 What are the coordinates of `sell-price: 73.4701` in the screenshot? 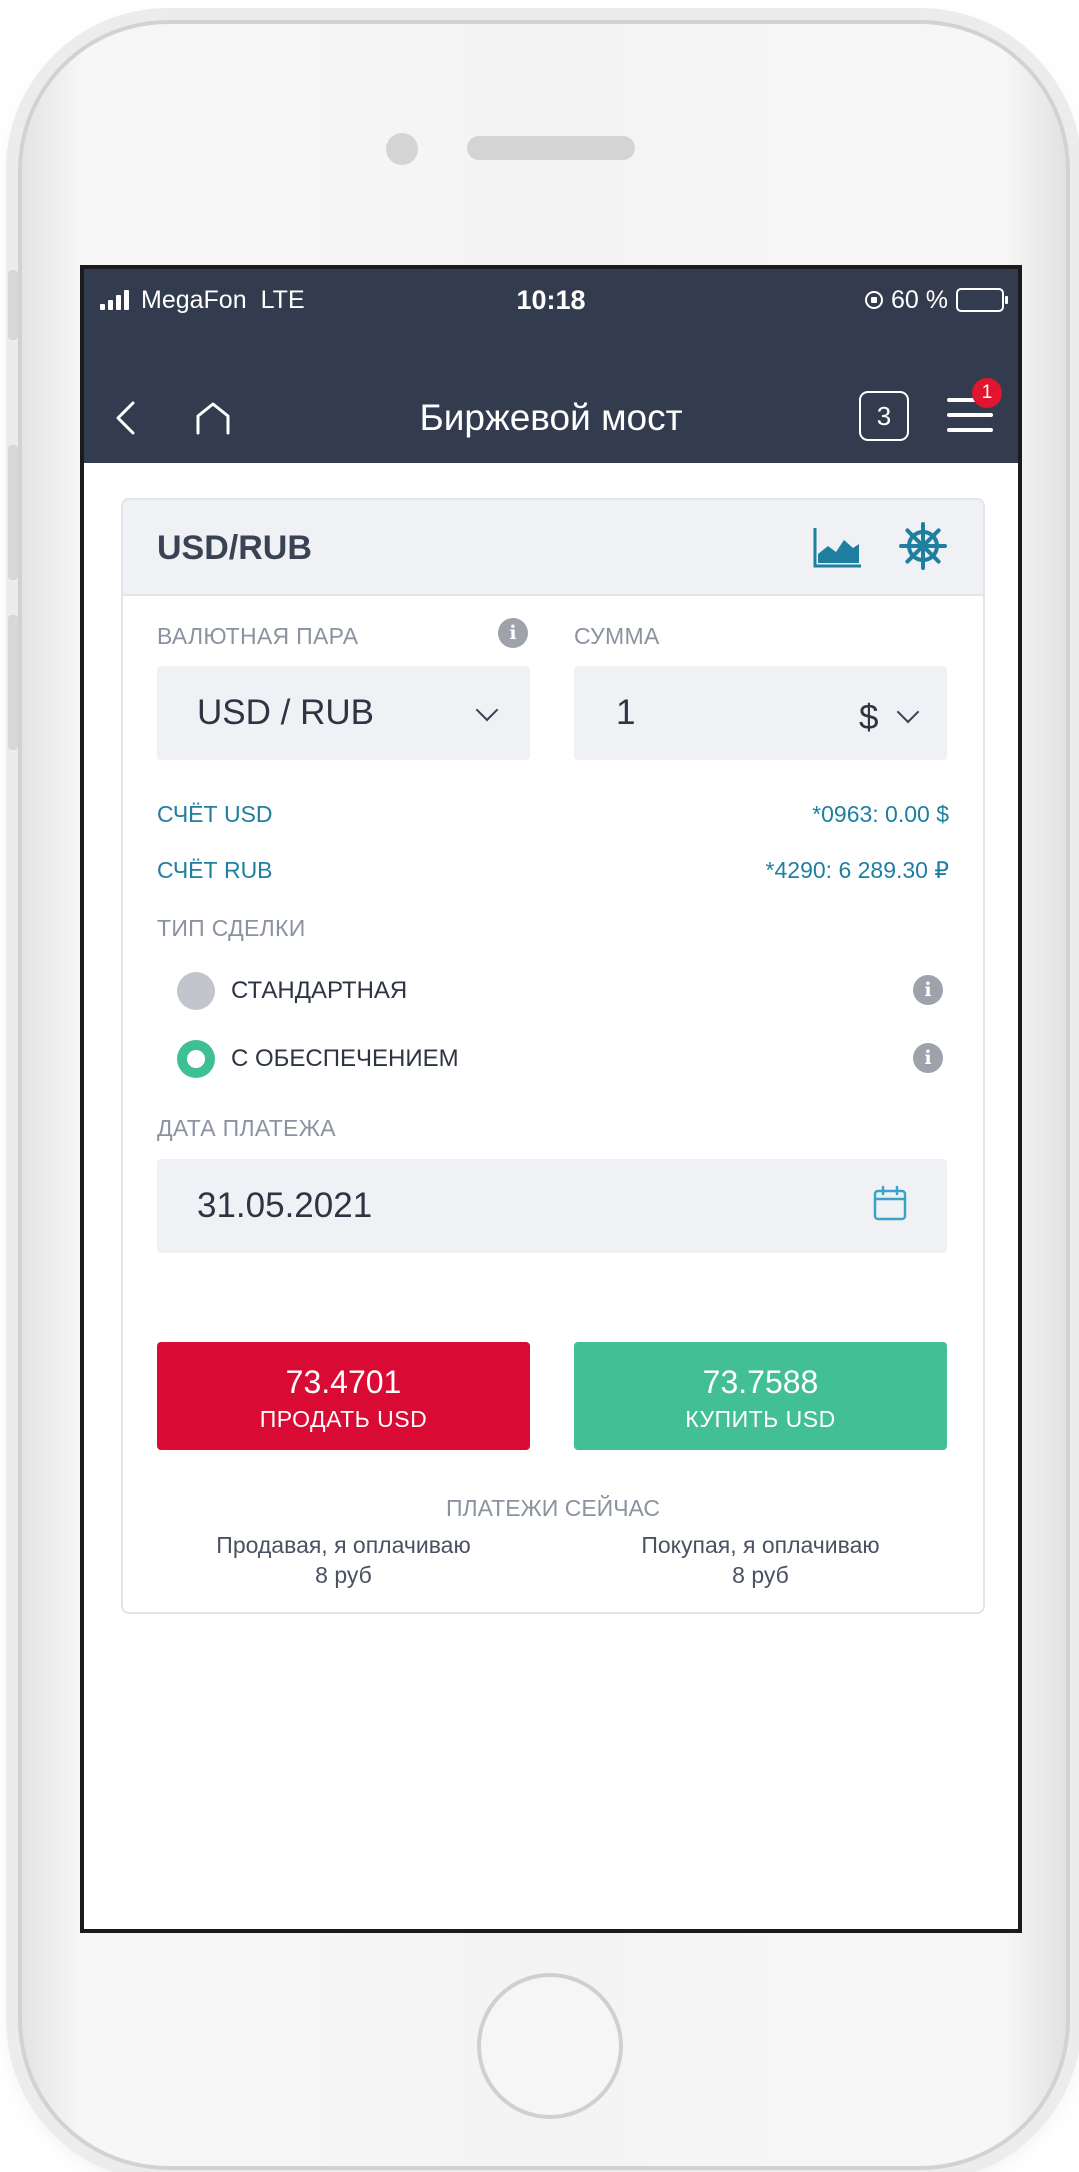 It's located at (343, 1382).